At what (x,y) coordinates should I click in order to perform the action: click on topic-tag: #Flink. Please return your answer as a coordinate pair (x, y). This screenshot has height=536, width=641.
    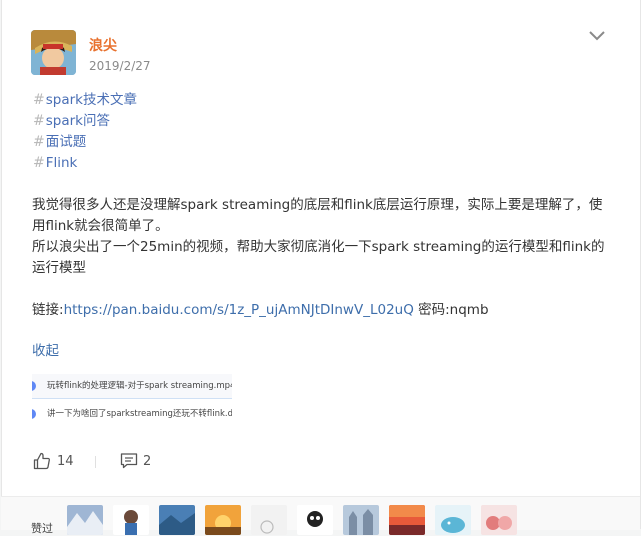
    Looking at the image, I should click on (85, 163).